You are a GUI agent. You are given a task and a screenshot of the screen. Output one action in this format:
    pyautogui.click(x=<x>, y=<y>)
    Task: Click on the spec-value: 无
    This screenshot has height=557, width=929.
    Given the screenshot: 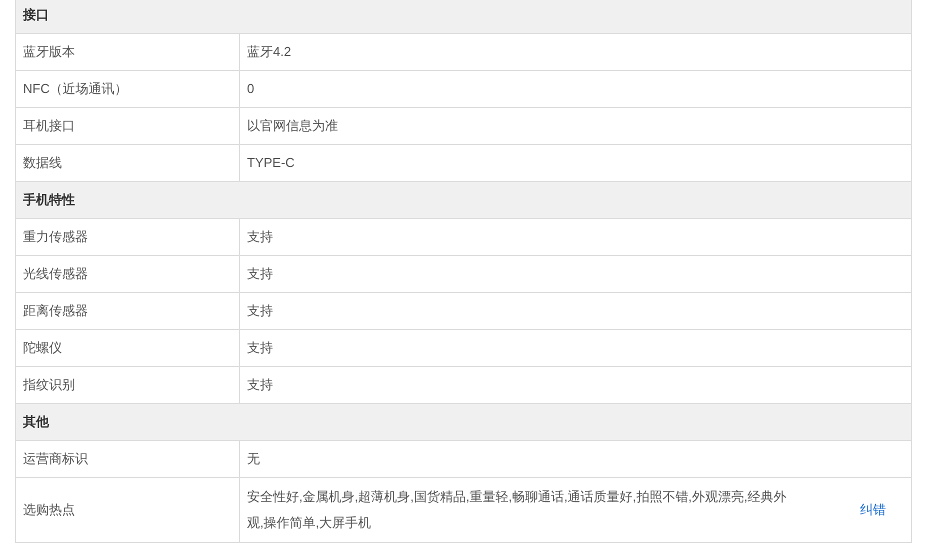 What is the action you would take?
    pyautogui.click(x=253, y=459)
    